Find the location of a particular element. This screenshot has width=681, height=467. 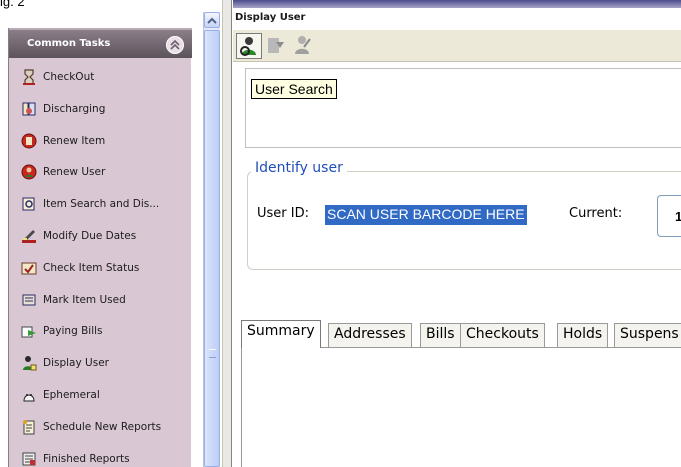

task-label: Check Item Status is located at coordinates (91, 267).